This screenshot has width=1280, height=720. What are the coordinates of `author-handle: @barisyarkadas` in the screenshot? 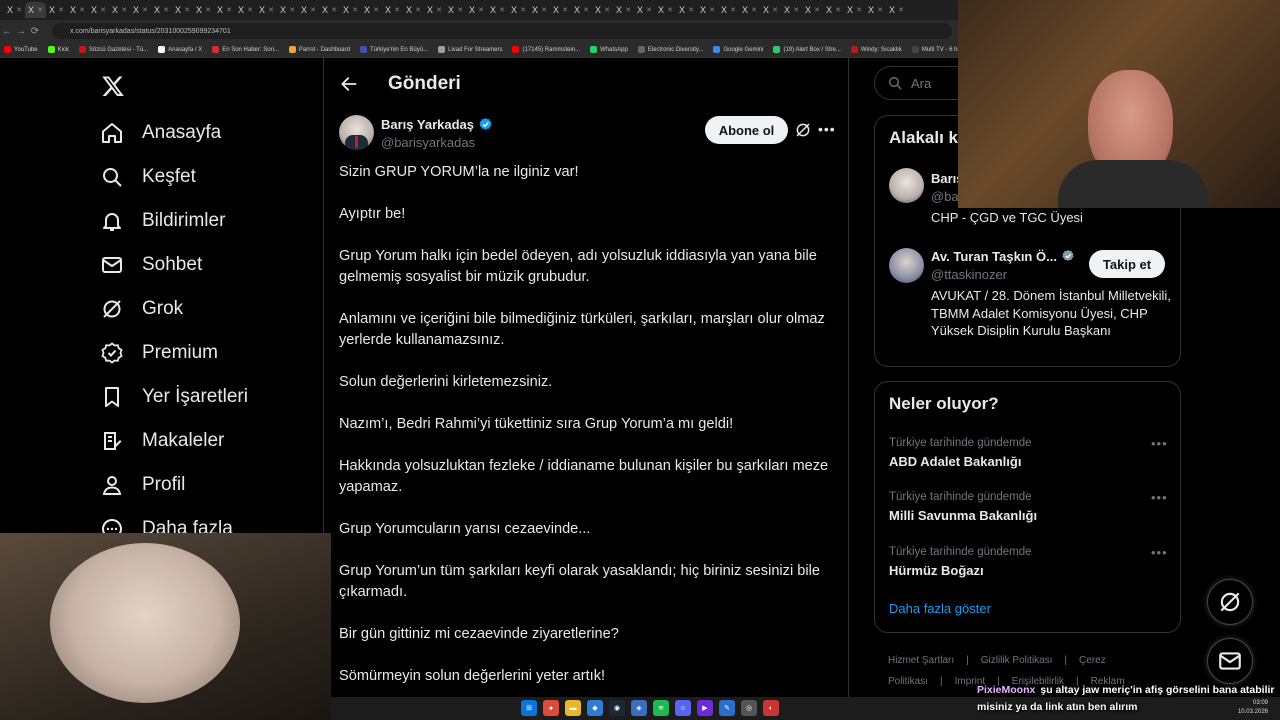 It's located at (428, 142).